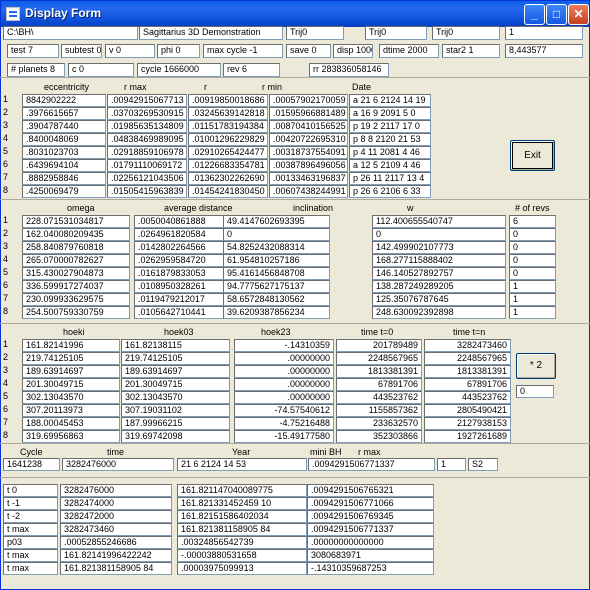 This screenshot has width=590, height=590. Describe the element at coordinates (390, 178) in the screenshot. I see `orbit-cell: p 26 11 2117 13 4` at that location.